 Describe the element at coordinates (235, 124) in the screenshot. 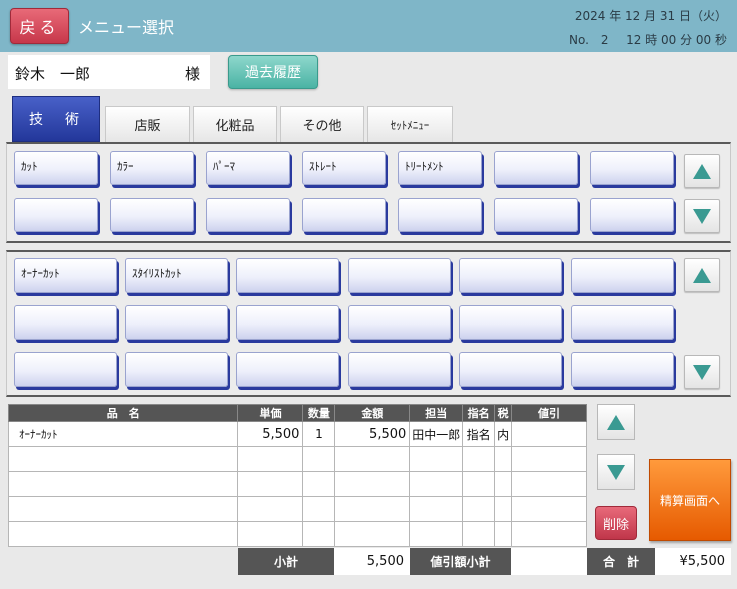

I see `tab-cosmetics: 化粧品` at that location.